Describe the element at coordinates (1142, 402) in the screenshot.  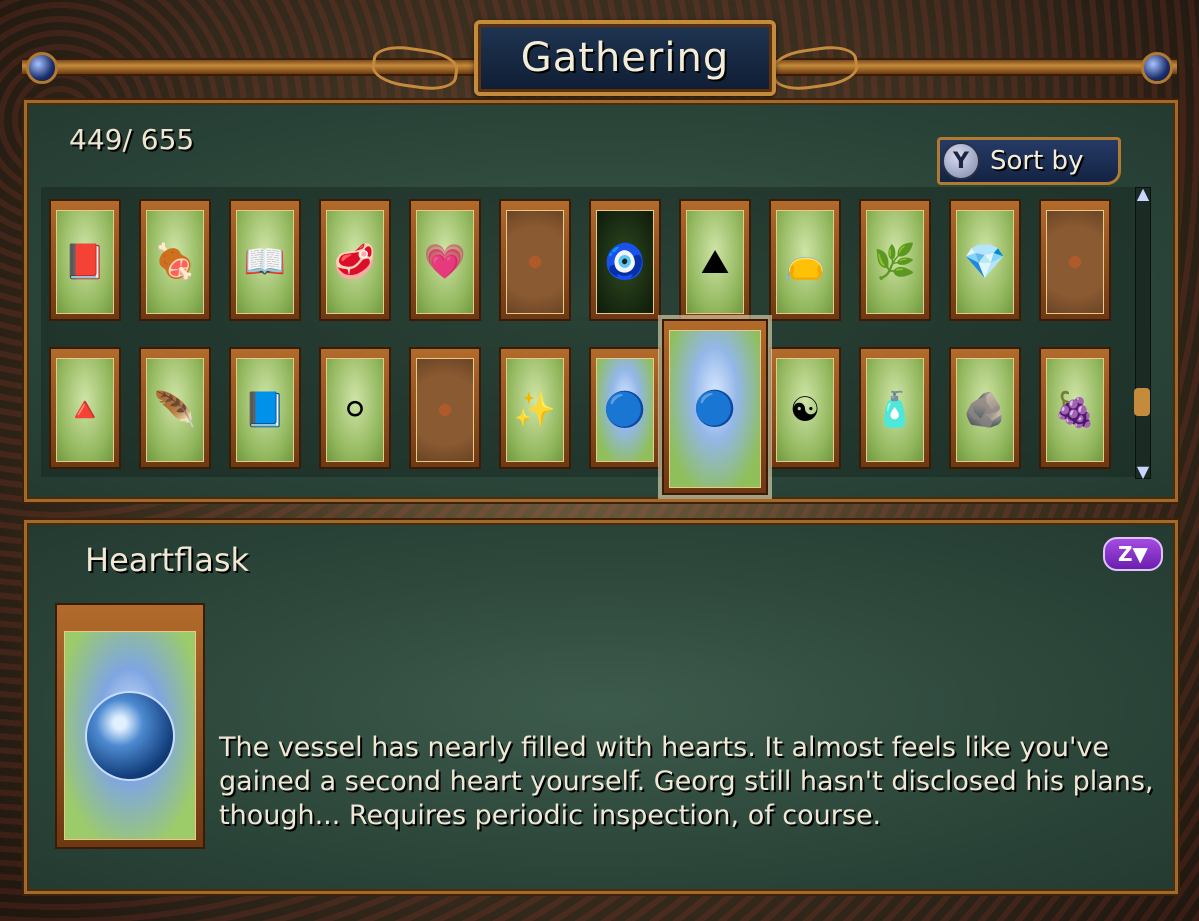
I see `scroll-thumb` at that location.